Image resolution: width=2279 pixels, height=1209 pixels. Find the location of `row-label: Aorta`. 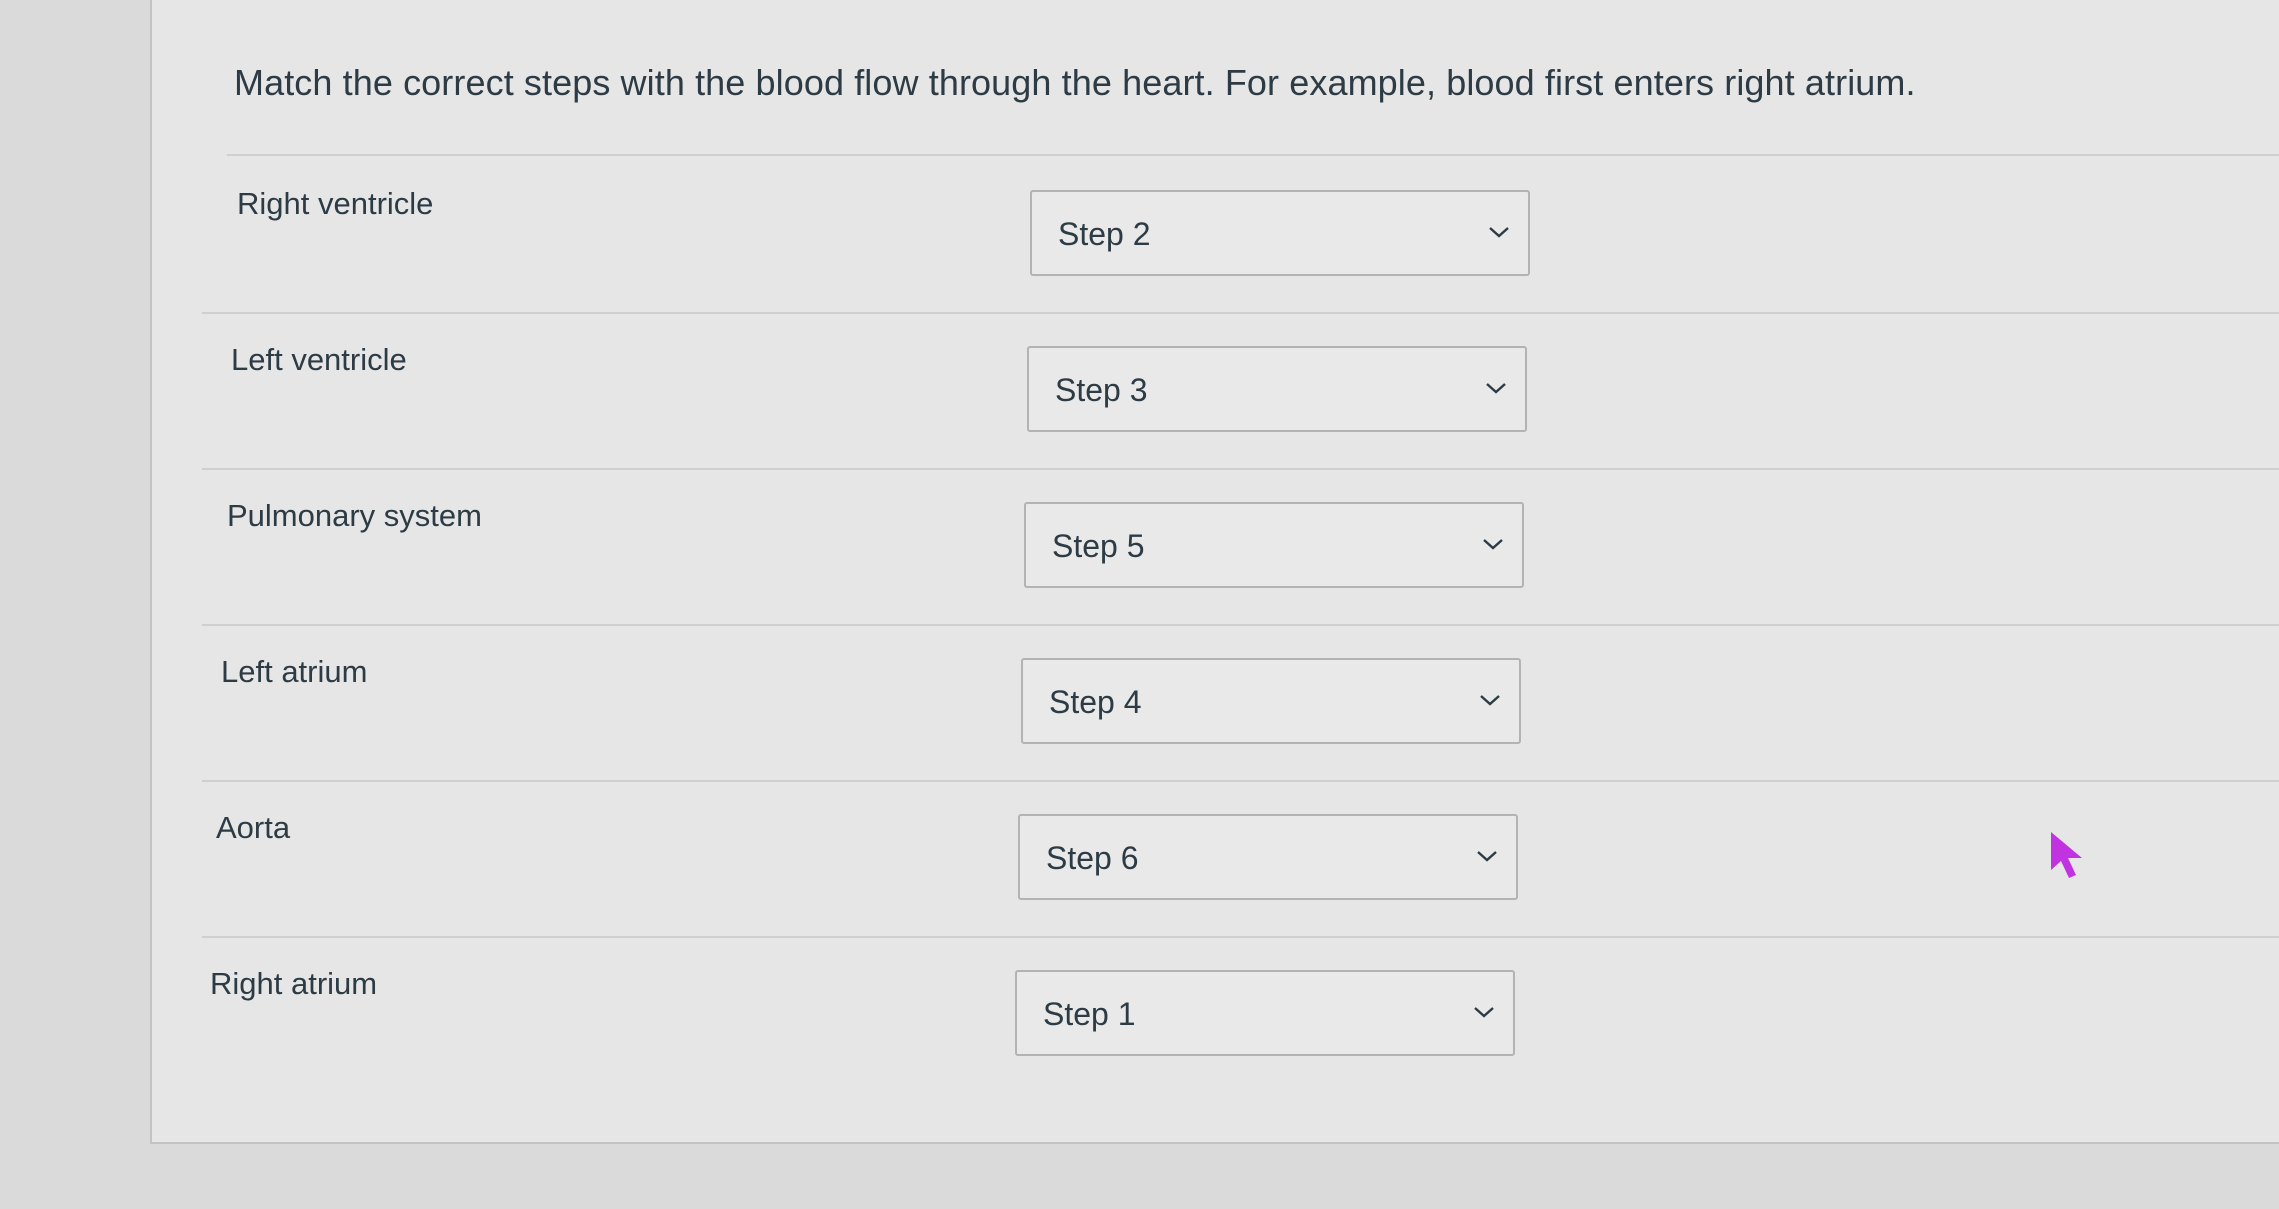

row-label: Aorta is located at coordinates (253, 827).